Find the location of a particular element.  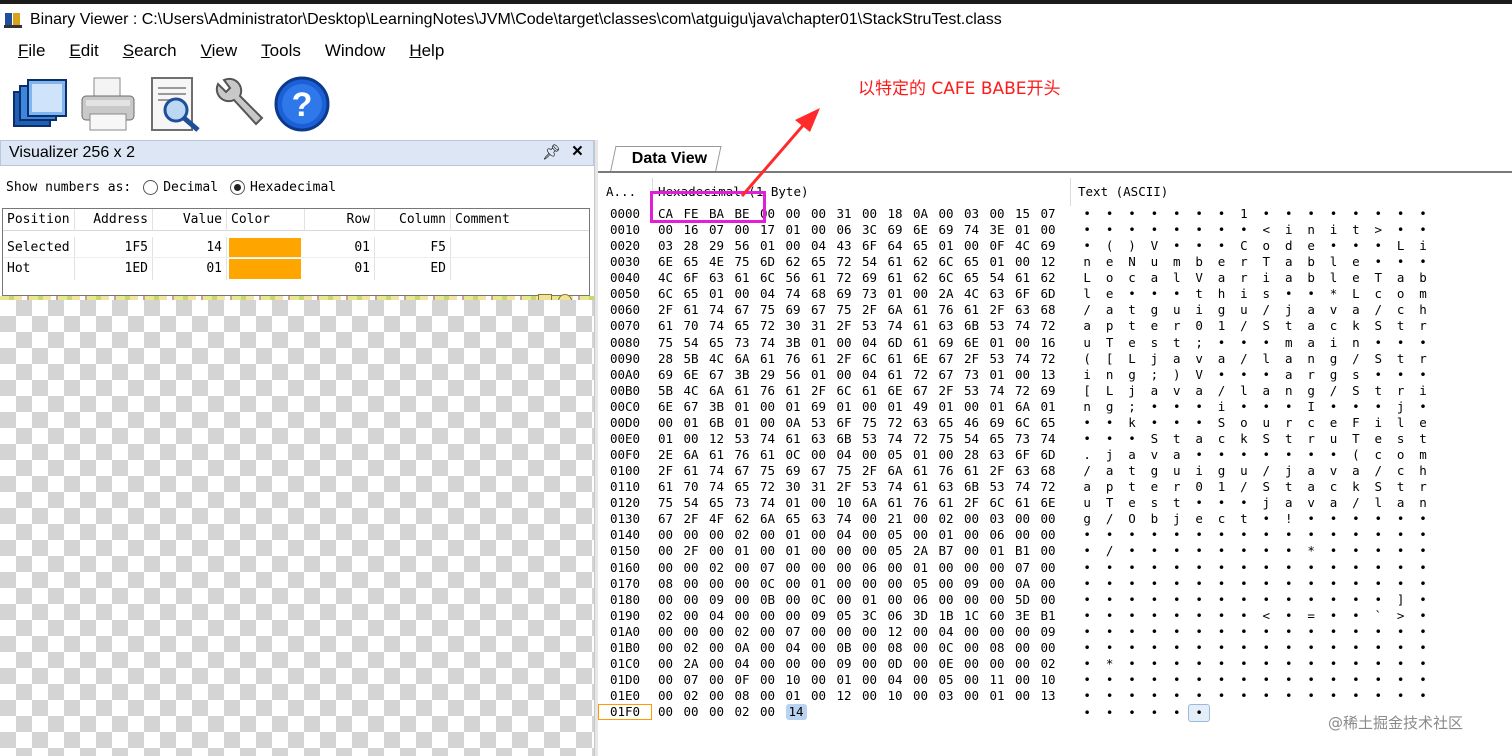

ascii-char: g is located at coordinates (1311, 391).